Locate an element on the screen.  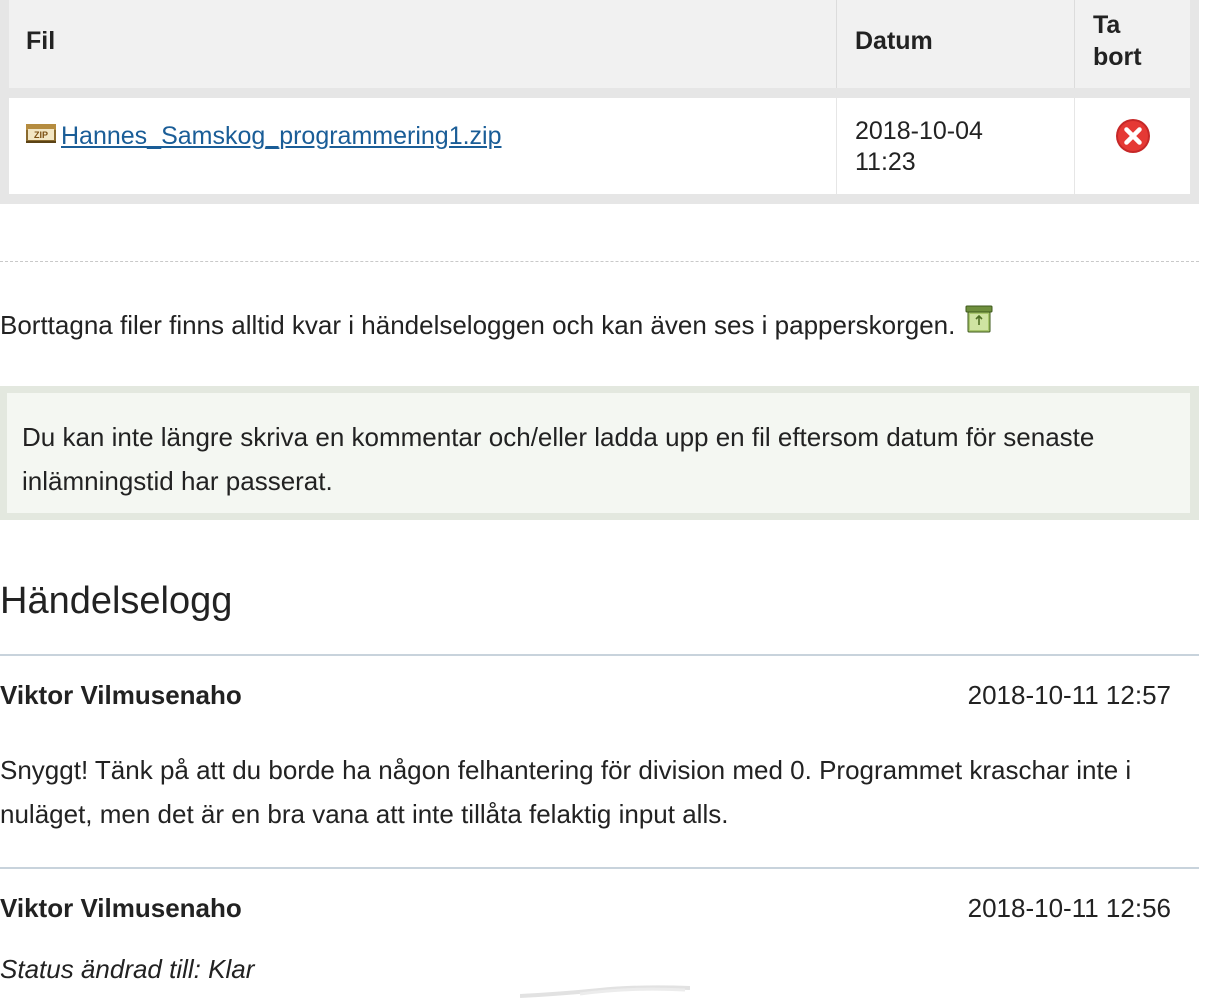
header-date: Datum is located at coordinates (894, 41).